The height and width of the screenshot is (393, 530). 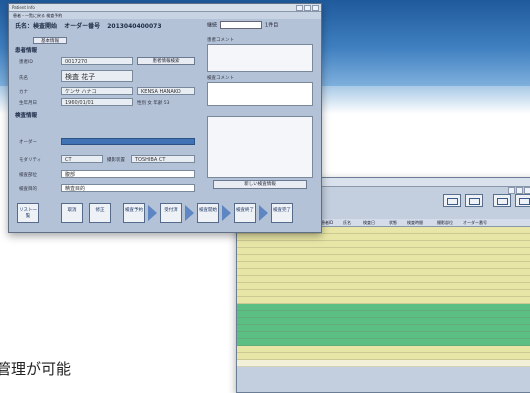 What do you see at coordinates (369, 222) in the screenshot?
I see `col-header: 検査日` at bounding box center [369, 222].